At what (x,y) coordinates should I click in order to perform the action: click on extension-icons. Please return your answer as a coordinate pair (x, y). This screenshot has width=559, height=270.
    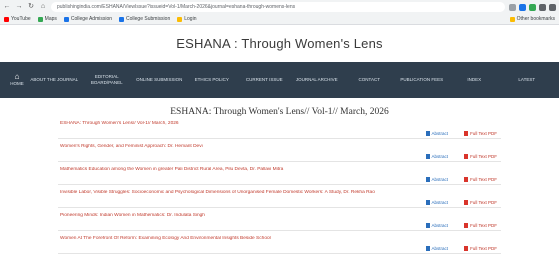
    Looking at the image, I should click on (532, 7).